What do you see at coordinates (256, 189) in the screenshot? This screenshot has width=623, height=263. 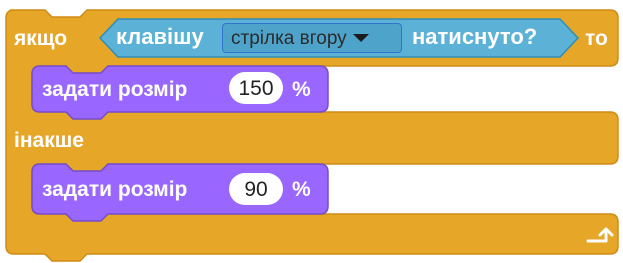 I see `size-input-else: 90` at bounding box center [256, 189].